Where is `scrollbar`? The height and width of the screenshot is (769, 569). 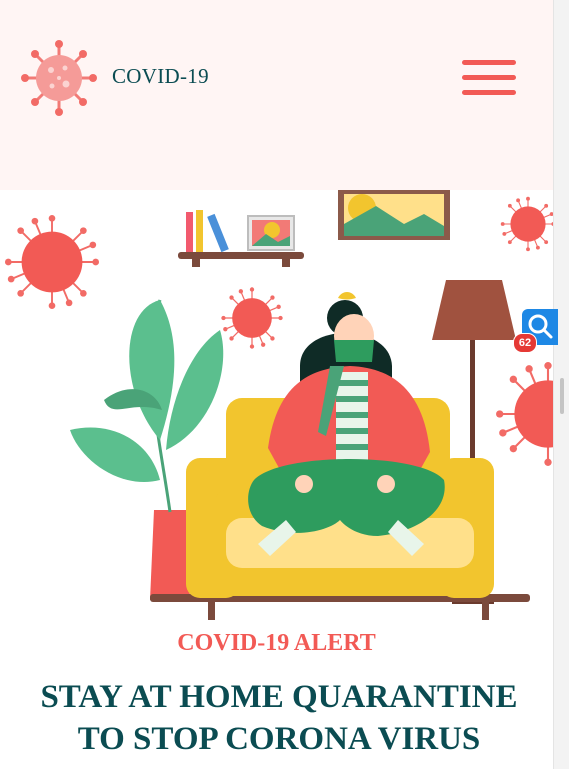 scrollbar is located at coordinates (561, 384).